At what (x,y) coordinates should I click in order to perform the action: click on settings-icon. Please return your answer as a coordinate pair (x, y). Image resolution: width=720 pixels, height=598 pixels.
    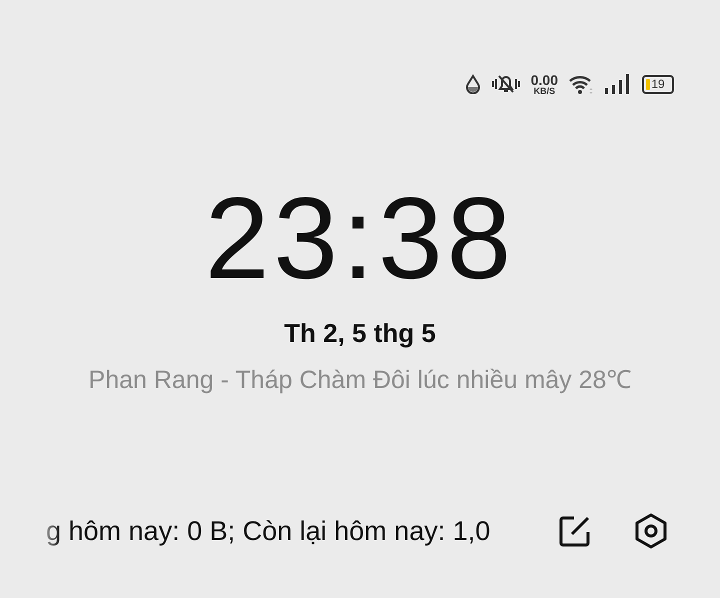
    Looking at the image, I should click on (651, 531).